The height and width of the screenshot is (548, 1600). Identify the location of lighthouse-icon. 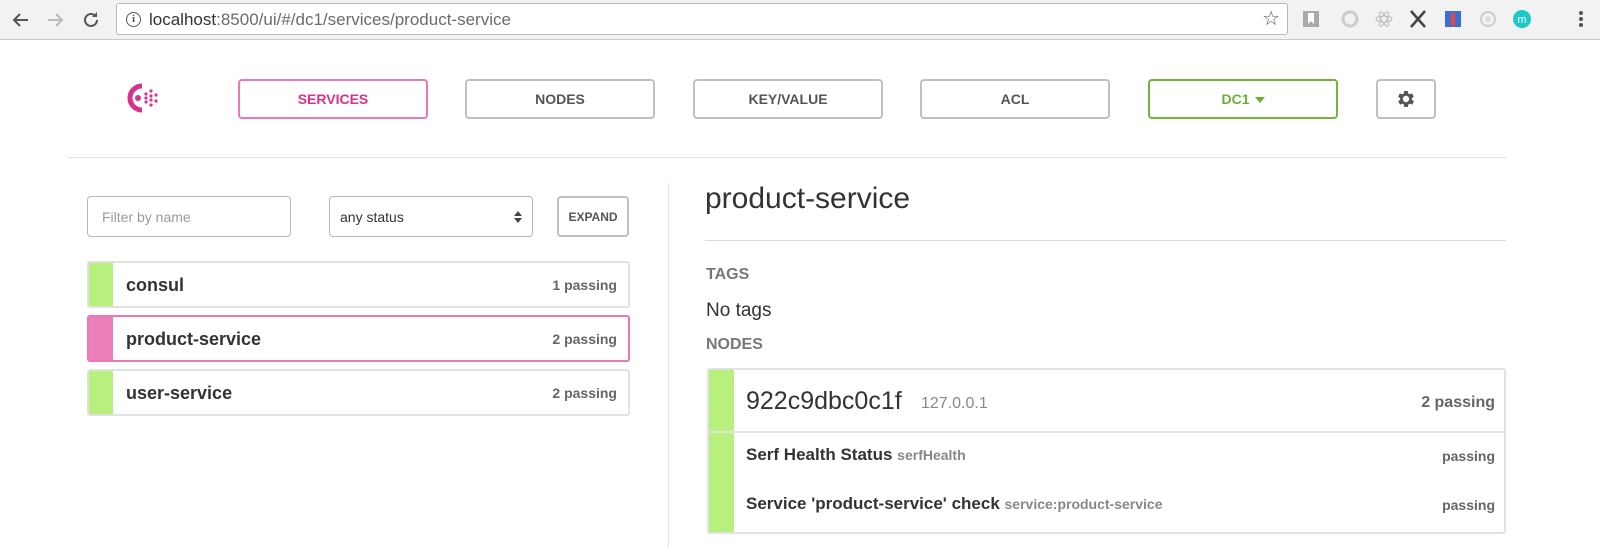
(1453, 19).